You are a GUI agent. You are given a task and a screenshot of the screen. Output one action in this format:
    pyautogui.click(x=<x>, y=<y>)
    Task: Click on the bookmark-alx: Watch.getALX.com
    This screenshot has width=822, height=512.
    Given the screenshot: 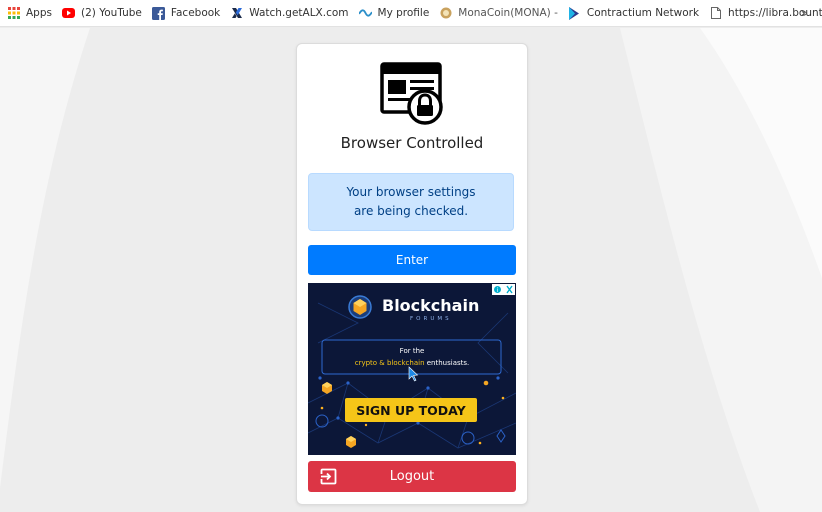 What is the action you would take?
    pyautogui.click(x=287, y=13)
    